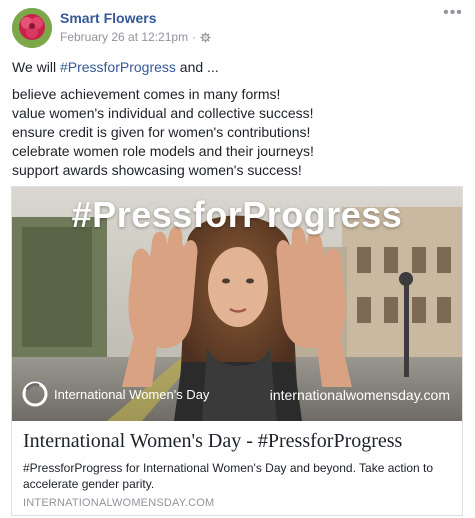 The width and height of the screenshot is (475, 518). Describe the element at coordinates (453, 14) in the screenshot. I see `more-options-button: •••` at that location.